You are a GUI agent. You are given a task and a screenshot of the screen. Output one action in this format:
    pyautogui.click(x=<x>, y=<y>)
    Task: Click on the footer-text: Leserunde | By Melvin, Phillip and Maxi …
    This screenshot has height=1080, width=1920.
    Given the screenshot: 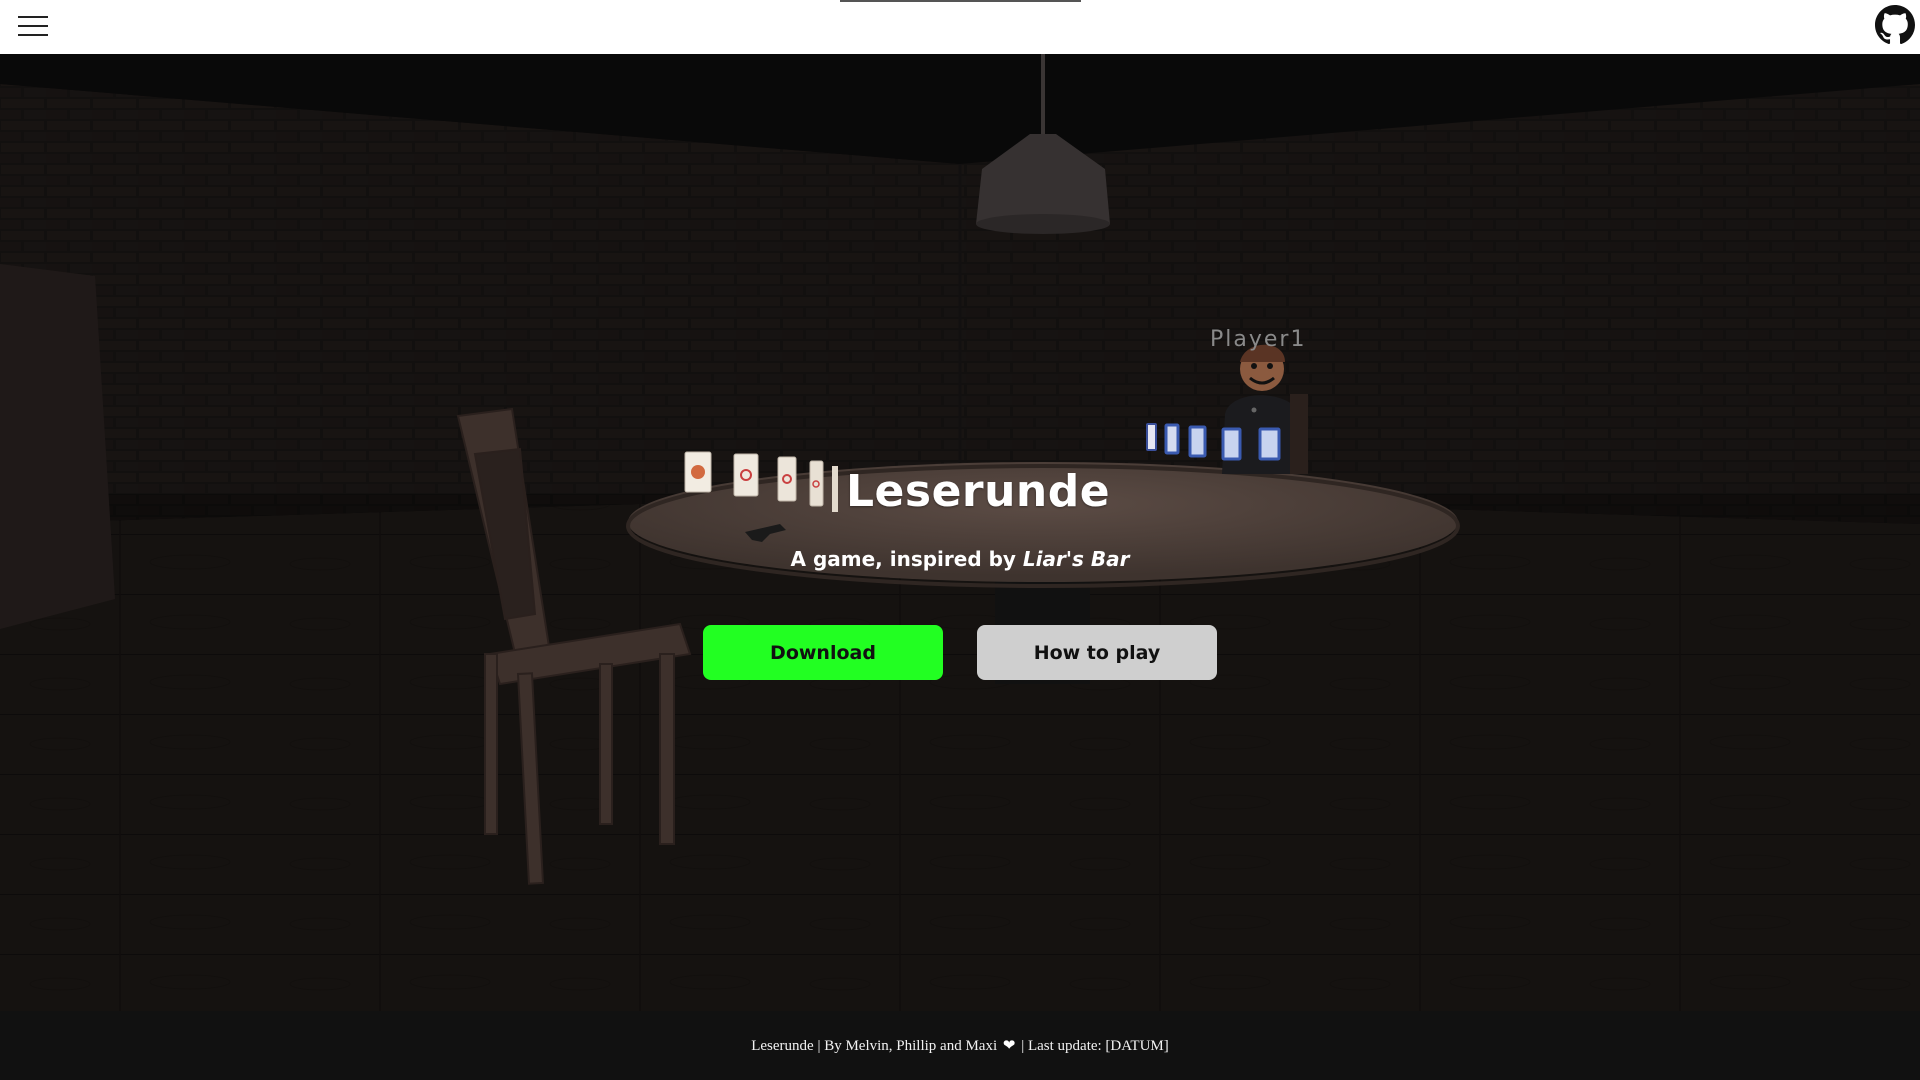 What is the action you would take?
    pyautogui.click(x=960, y=1045)
    